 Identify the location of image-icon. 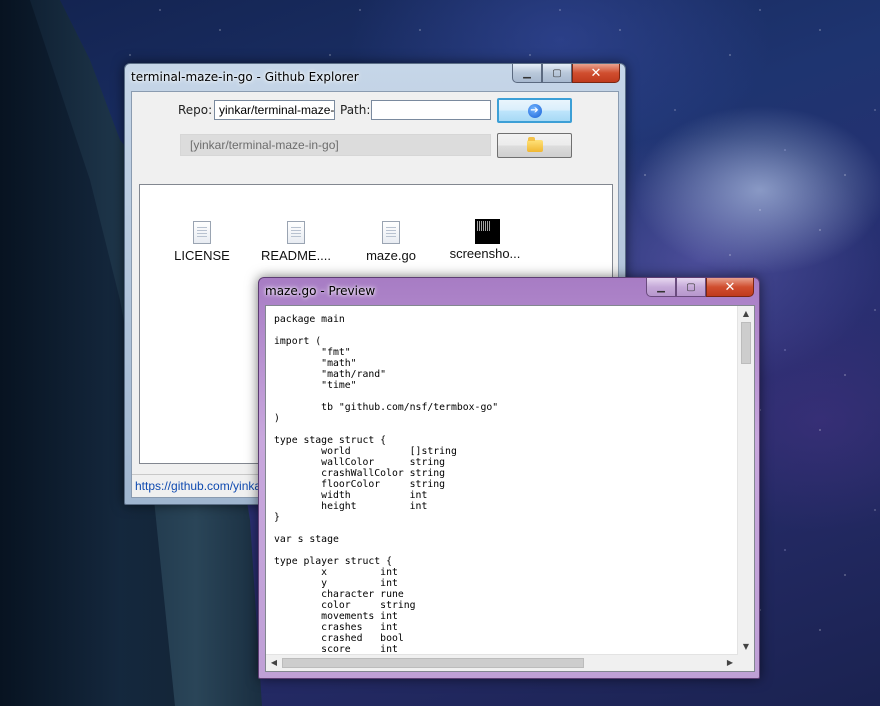
(487, 231).